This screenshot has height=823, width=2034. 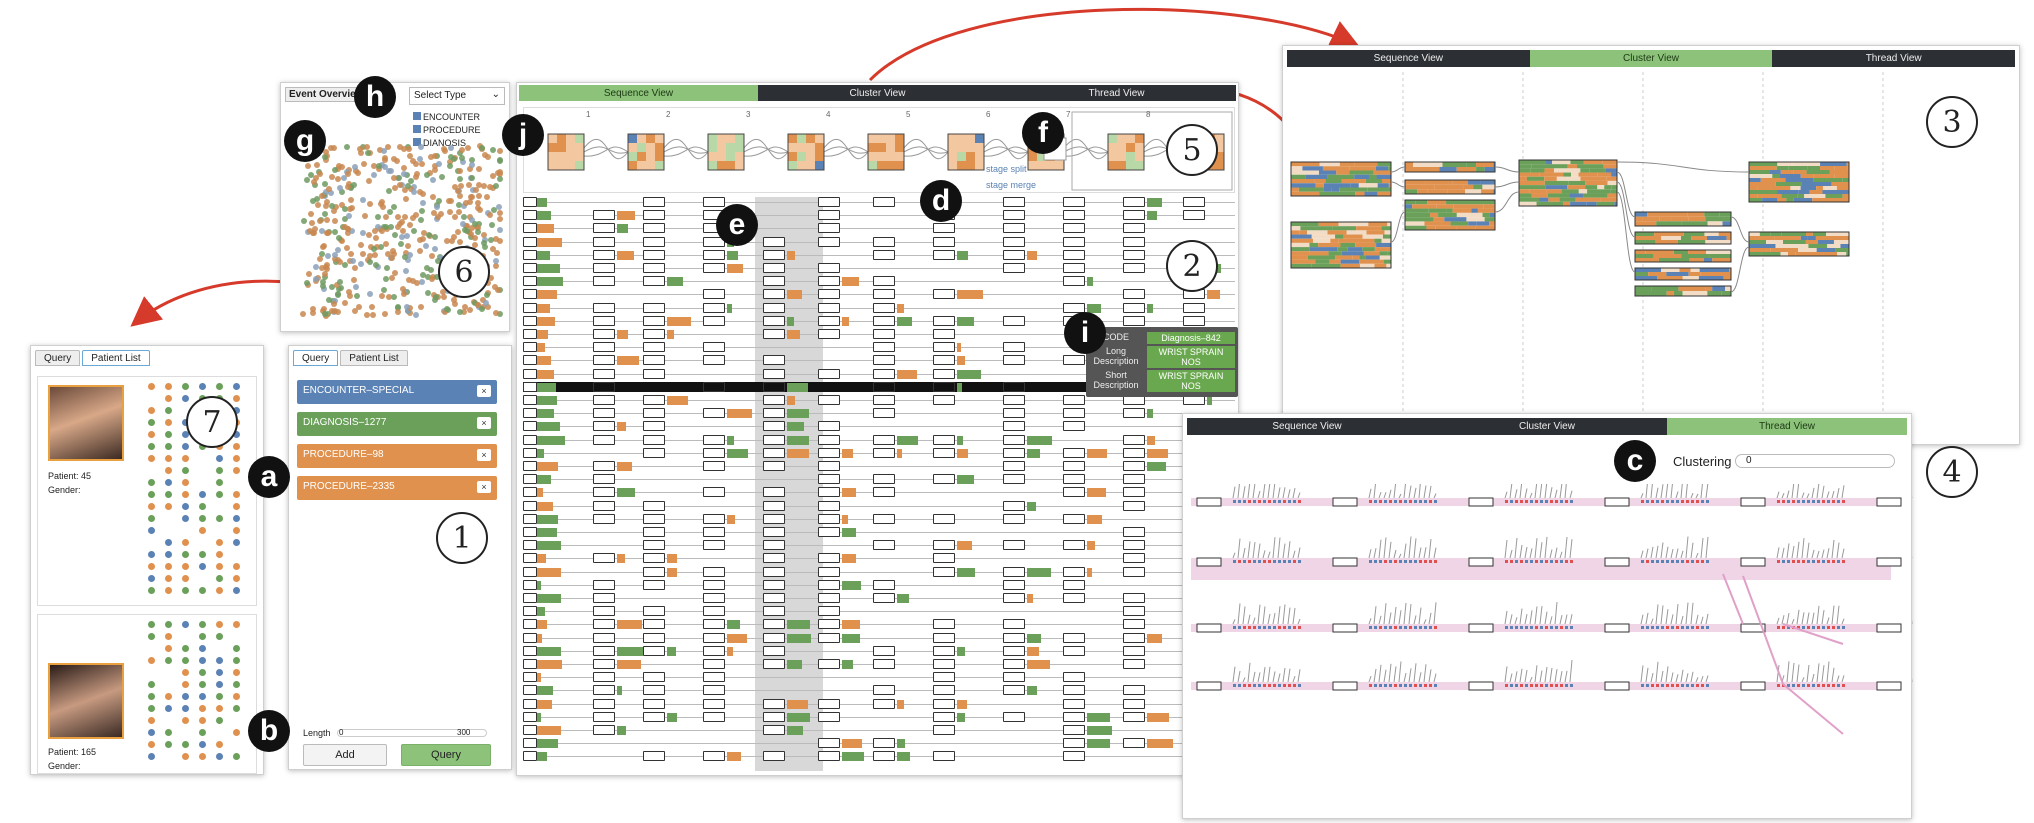 I want to click on tab-patient-list: Patient List, so click(x=116, y=358).